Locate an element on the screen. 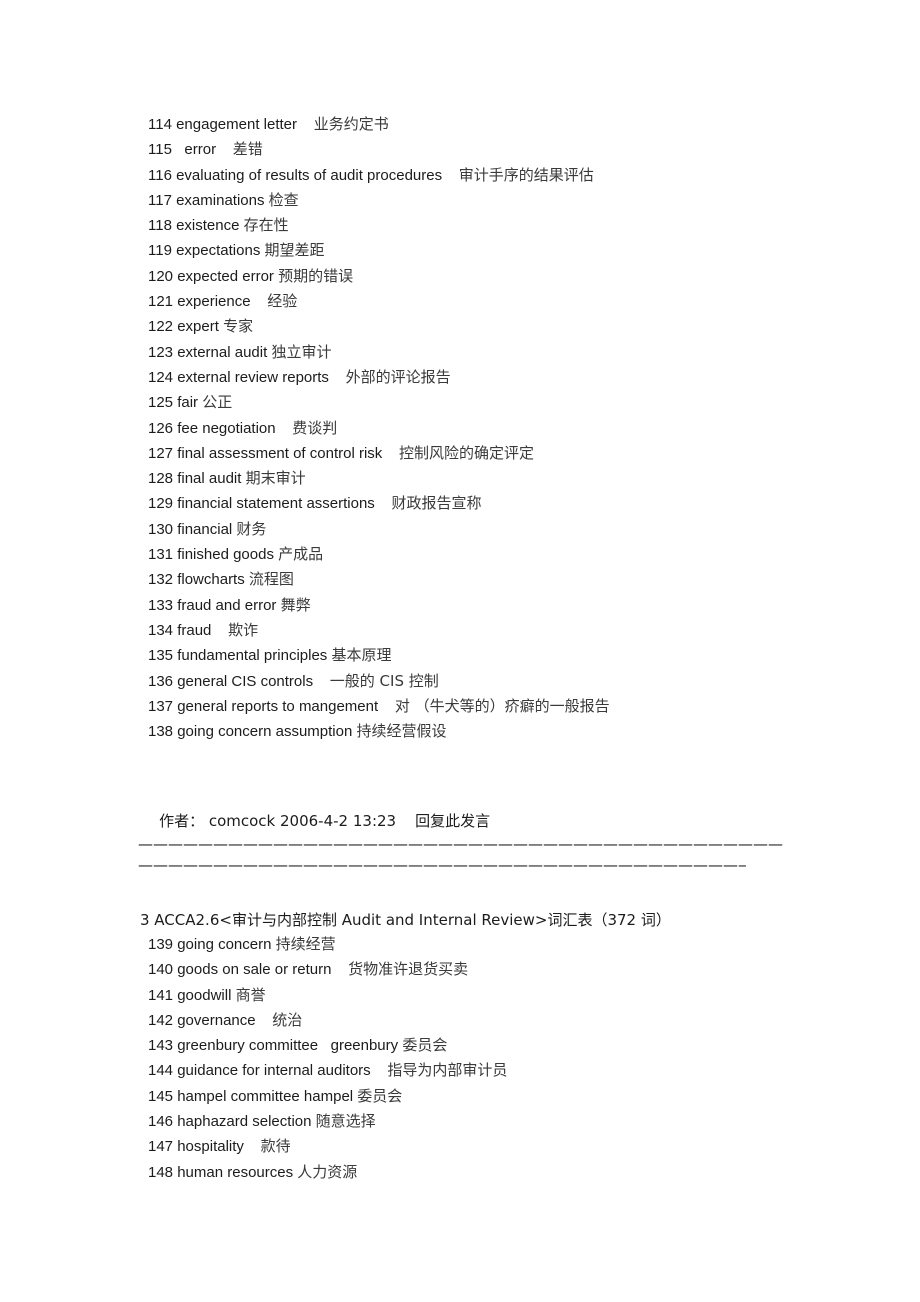 The width and height of the screenshot is (920, 1302). entry-number: 146 is located at coordinates (161, 1122).